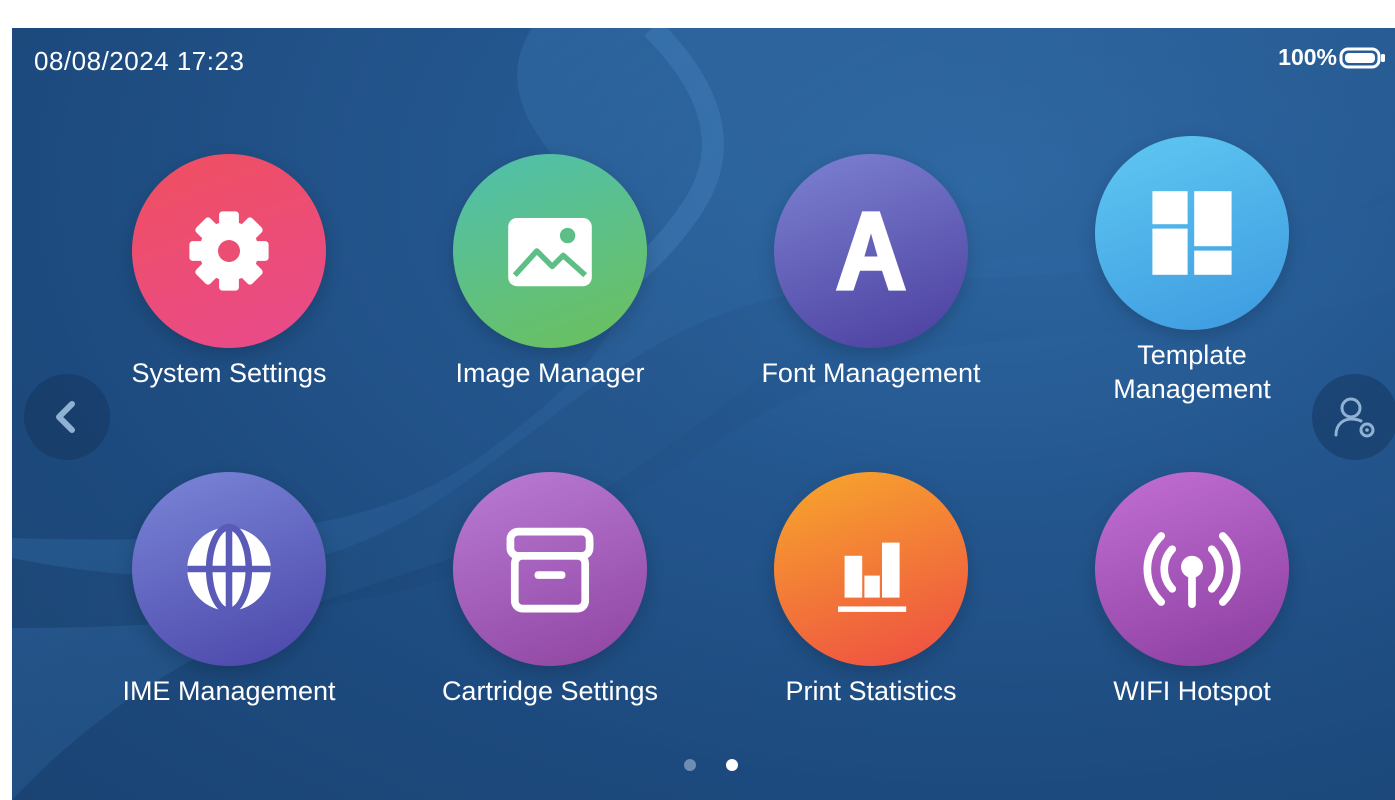 This screenshot has height=800, width=1395. I want to click on globe-icon, so click(229, 569).